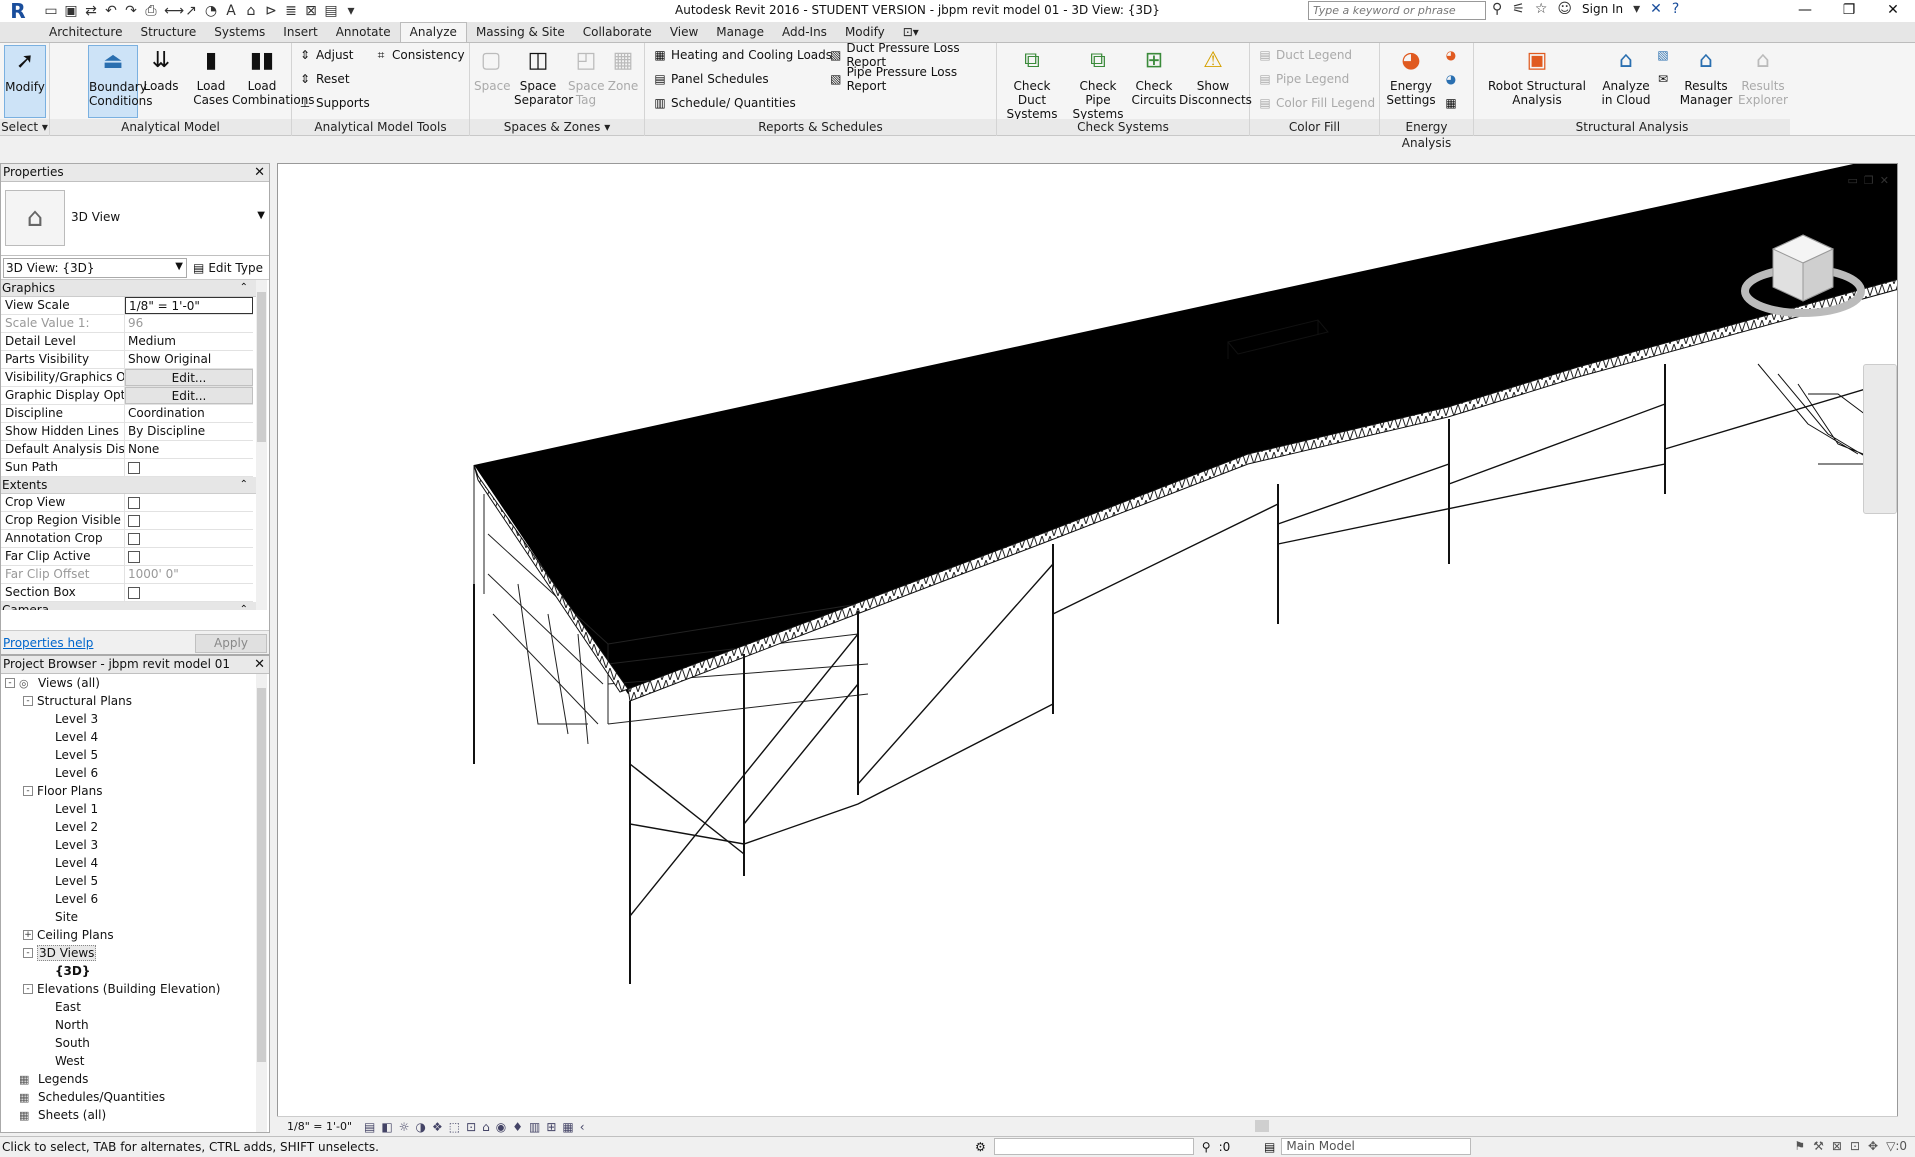  I want to click on tab-massing-site: Massing & Site, so click(520, 32).